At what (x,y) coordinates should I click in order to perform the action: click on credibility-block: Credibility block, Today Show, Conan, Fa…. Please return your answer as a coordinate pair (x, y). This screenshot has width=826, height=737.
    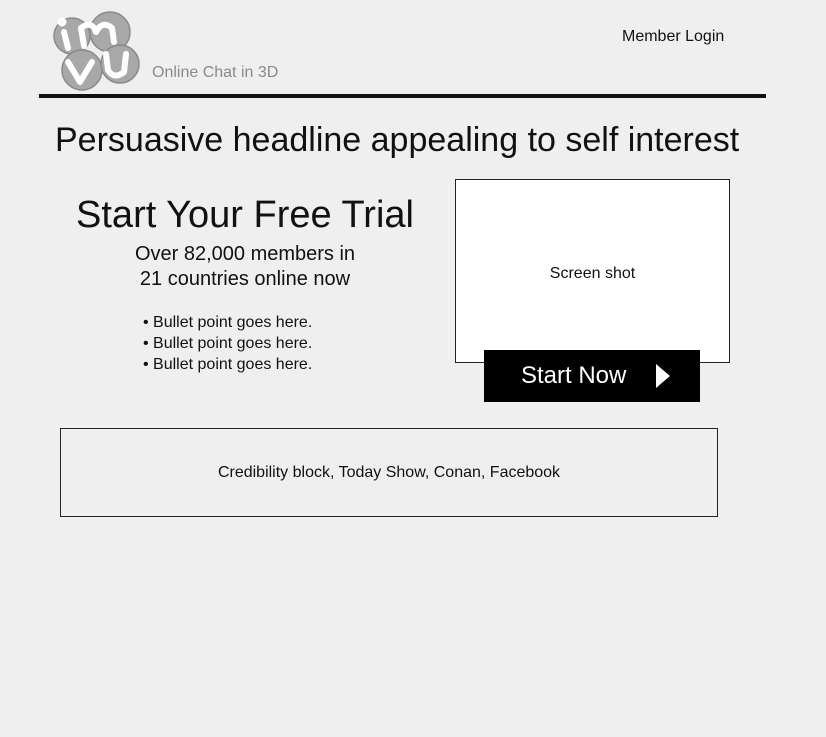
    Looking at the image, I should click on (389, 472).